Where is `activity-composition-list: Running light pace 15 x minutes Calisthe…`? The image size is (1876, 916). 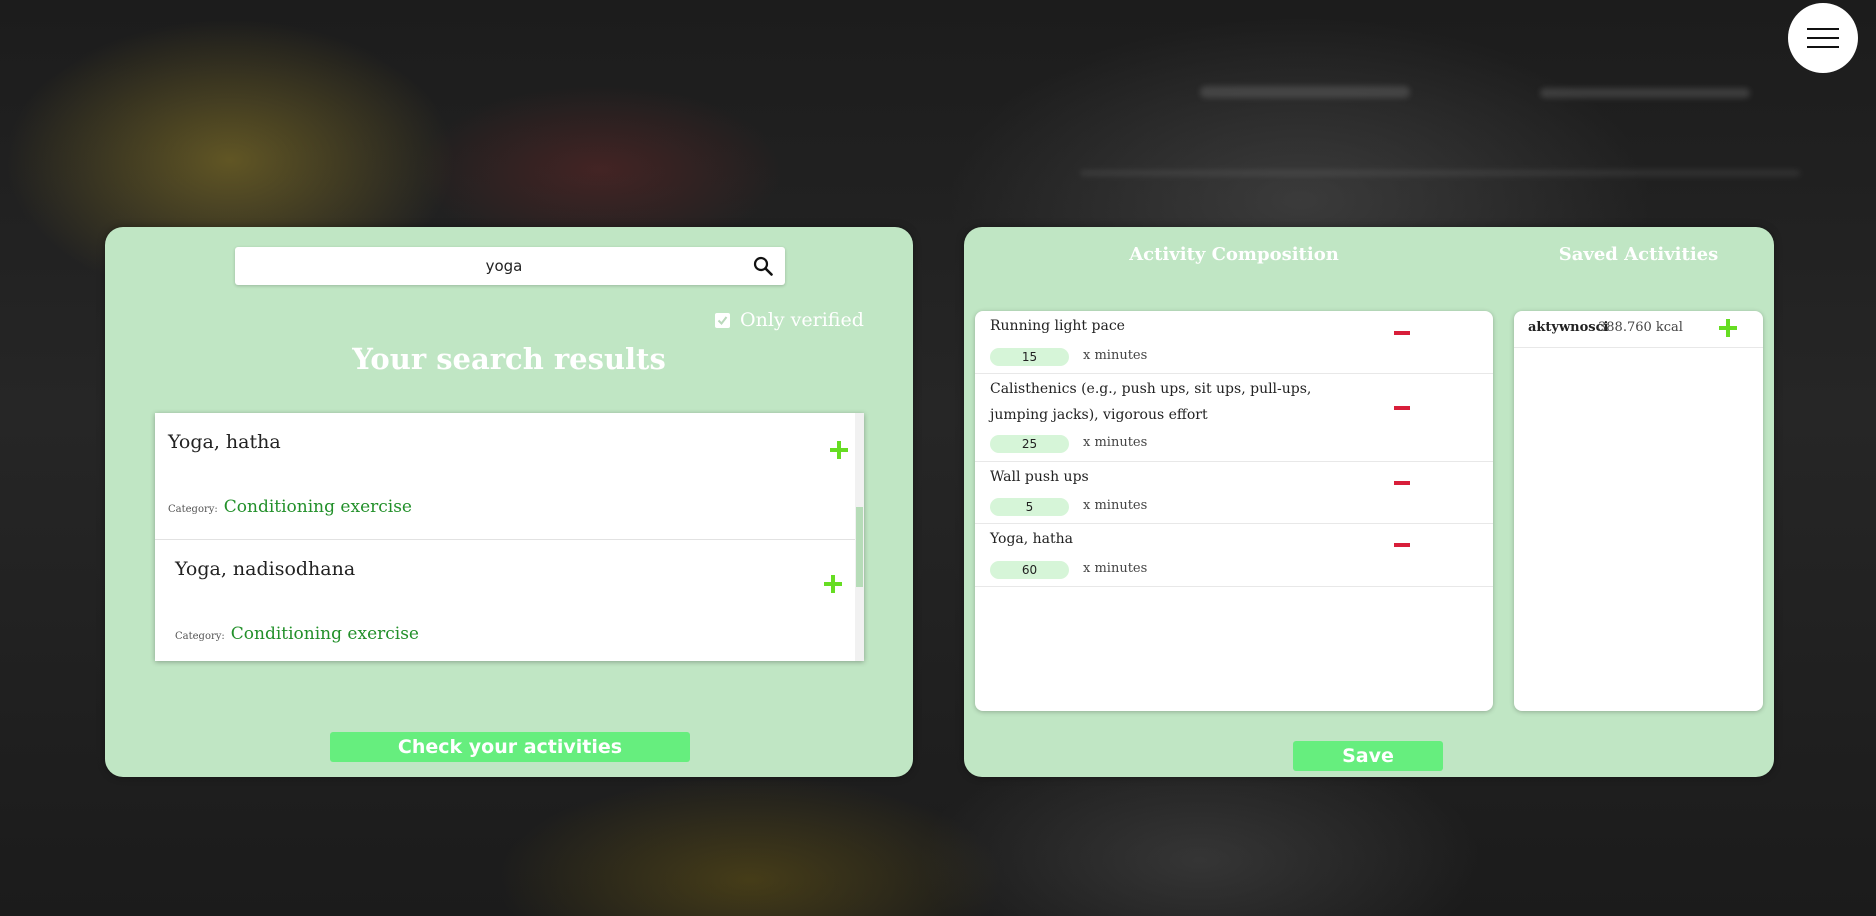 activity-composition-list: Running light pace 15 x minutes Calisthe… is located at coordinates (1234, 511).